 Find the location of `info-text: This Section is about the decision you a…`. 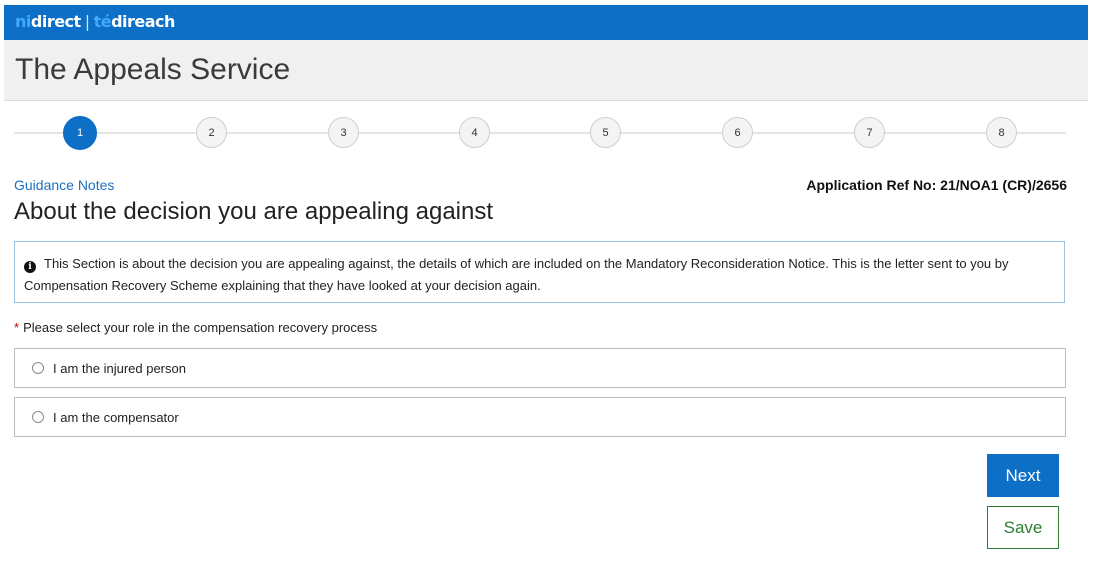

info-text: This Section is about the decision you a… is located at coordinates (516, 274).